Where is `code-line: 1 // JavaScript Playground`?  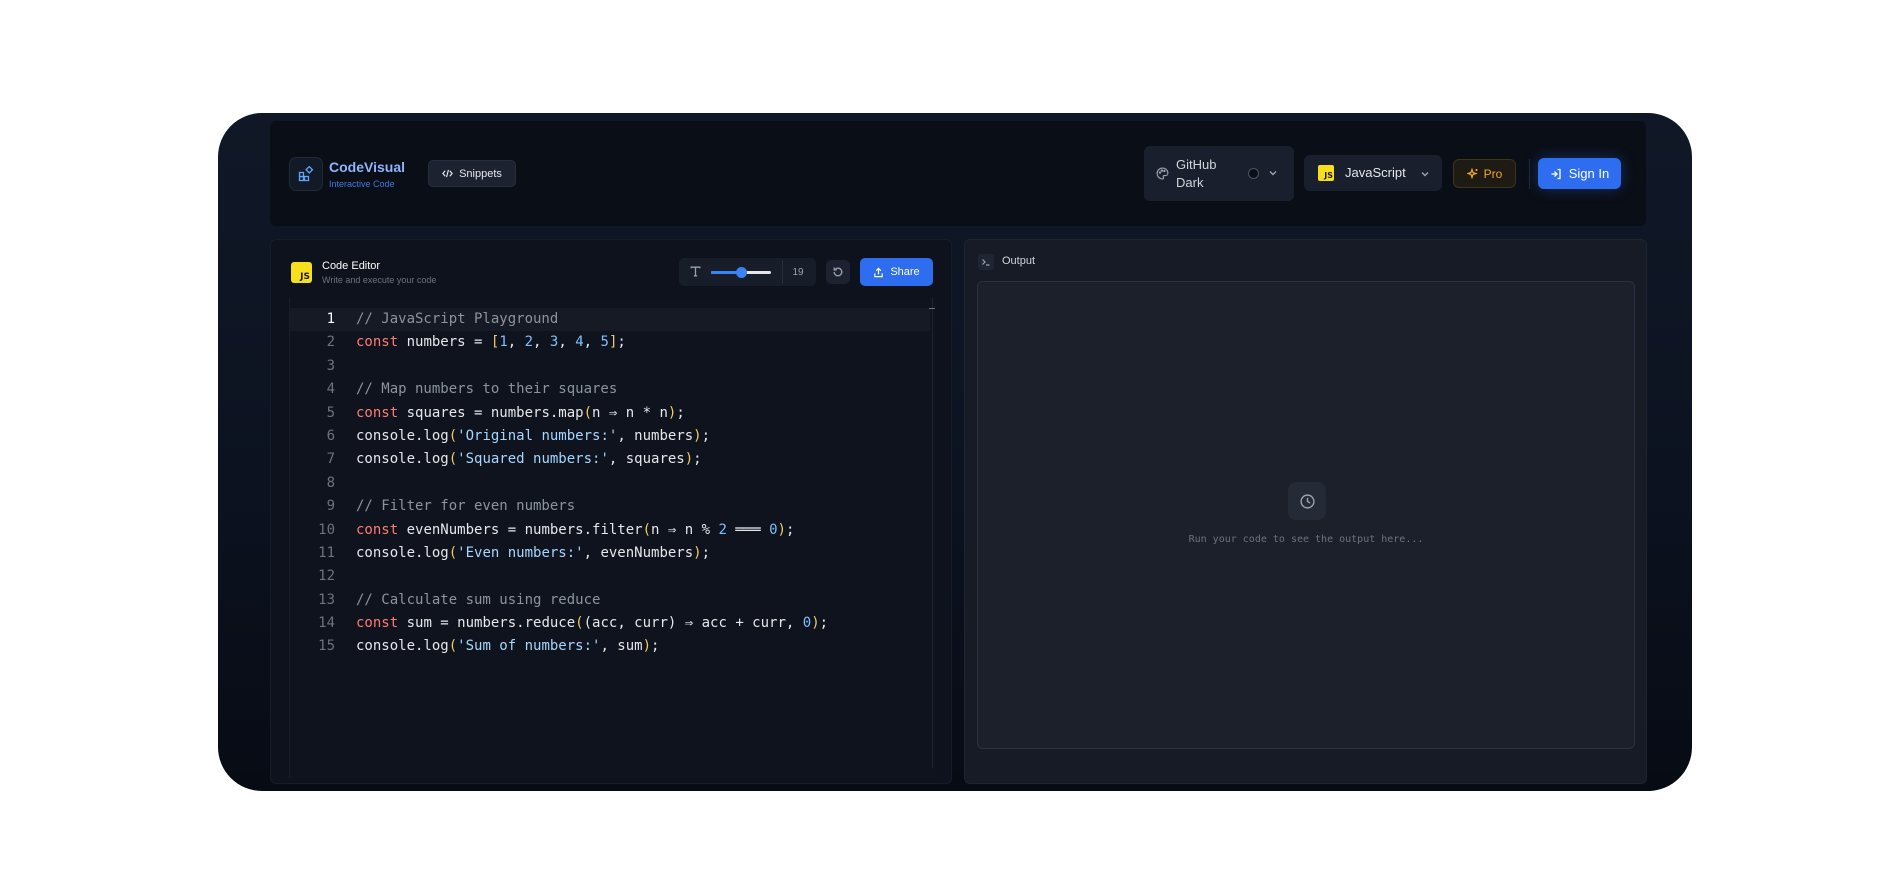 code-line: 1 // JavaScript Playground is located at coordinates (610, 320).